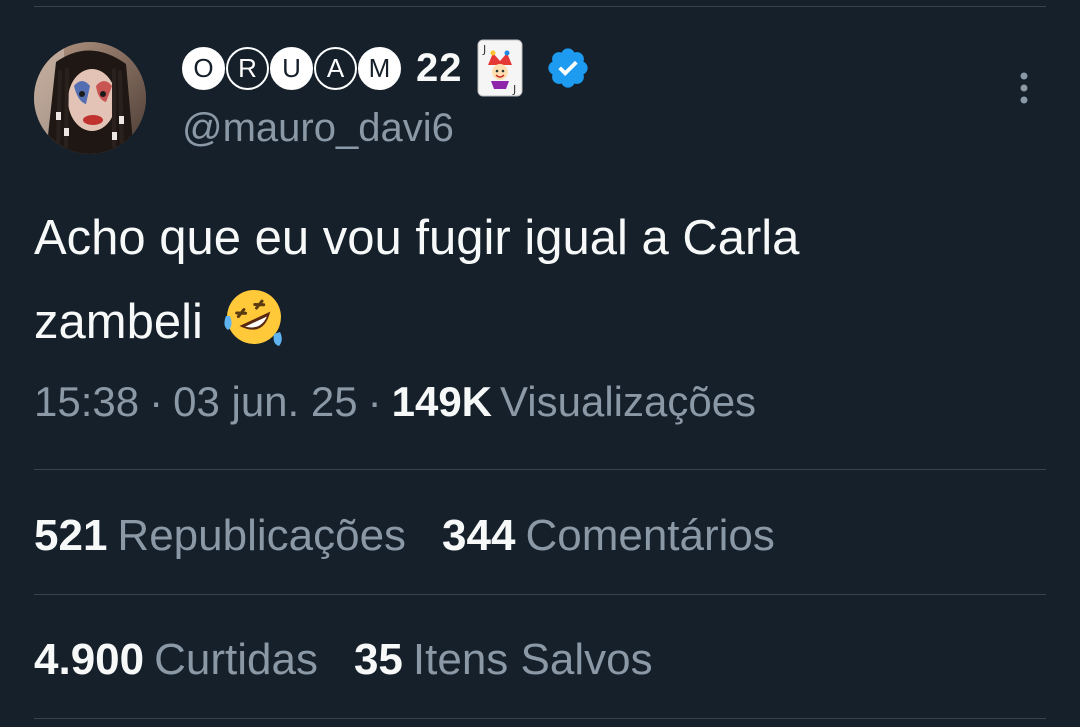 This screenshot has width=1080, height=727. Describe the element at coordinates (236, 659) in the screenshot. I see `likes-label: Curtidas` at that location.